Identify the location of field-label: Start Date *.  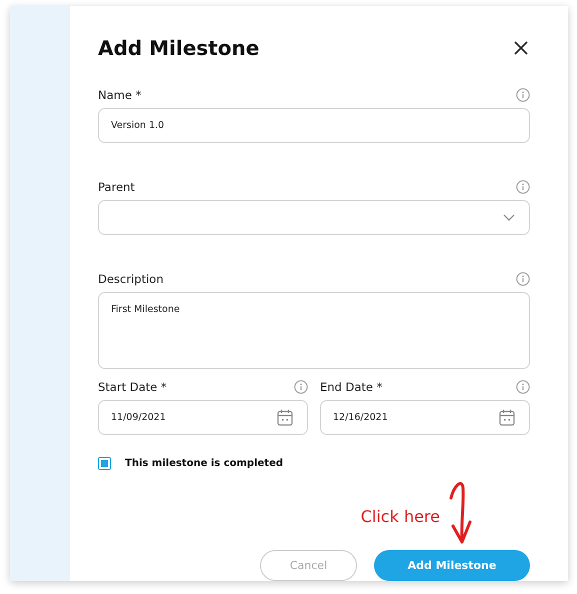
(132, 387).